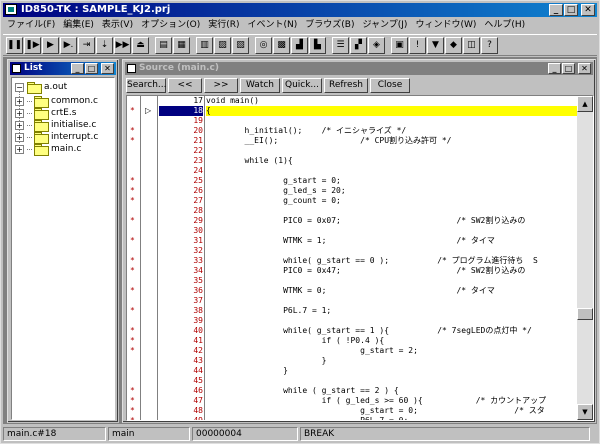 This screenshot has width=600, height=444. Describe the element at coordinates (122, 45) in the screenshot. I see `return-out-button: ▶▶` at that location.